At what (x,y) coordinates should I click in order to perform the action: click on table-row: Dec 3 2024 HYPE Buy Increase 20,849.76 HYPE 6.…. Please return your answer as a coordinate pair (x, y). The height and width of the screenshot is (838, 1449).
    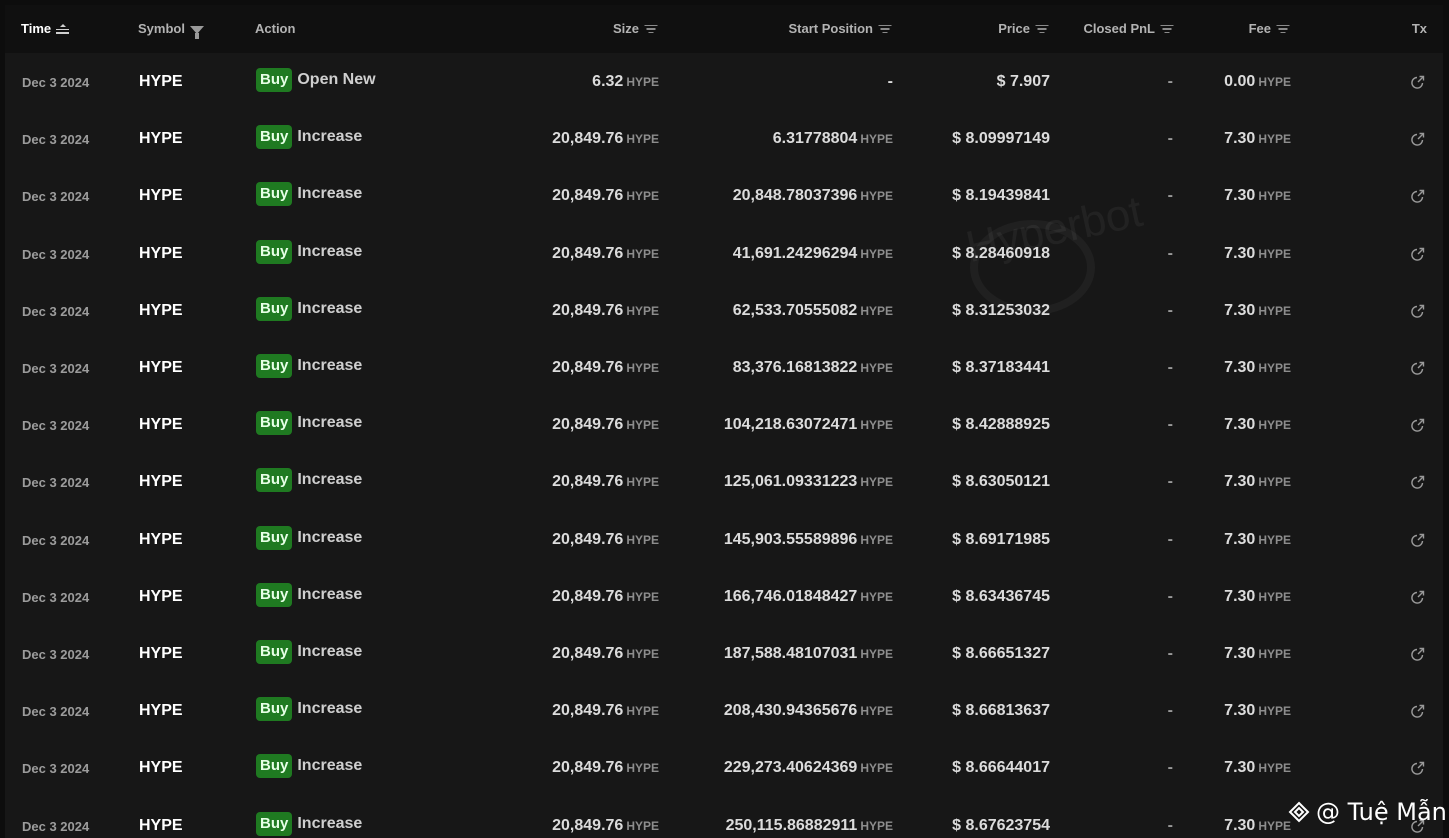
    Looking at the image, I should click on (724, 138).